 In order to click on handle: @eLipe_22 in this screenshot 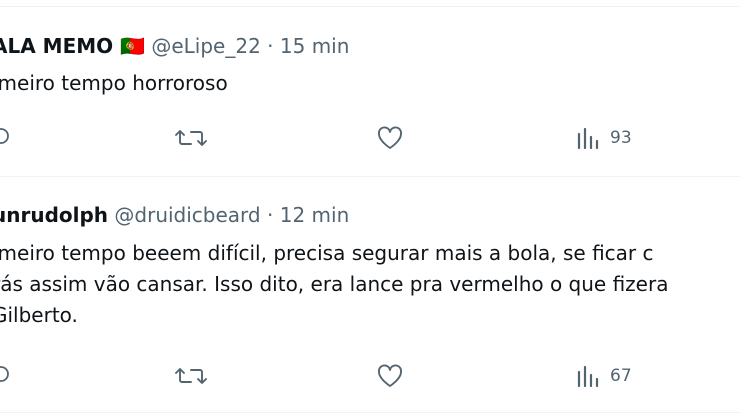, I will do `click(205, 46)`.